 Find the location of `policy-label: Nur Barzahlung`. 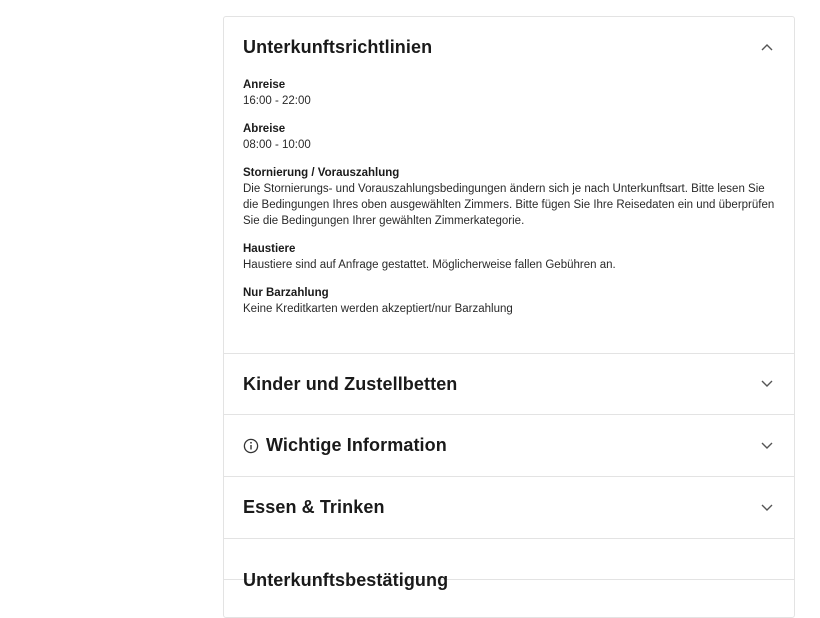

policy-label: Nur Barzahlung is located at coordinates (286, 293).